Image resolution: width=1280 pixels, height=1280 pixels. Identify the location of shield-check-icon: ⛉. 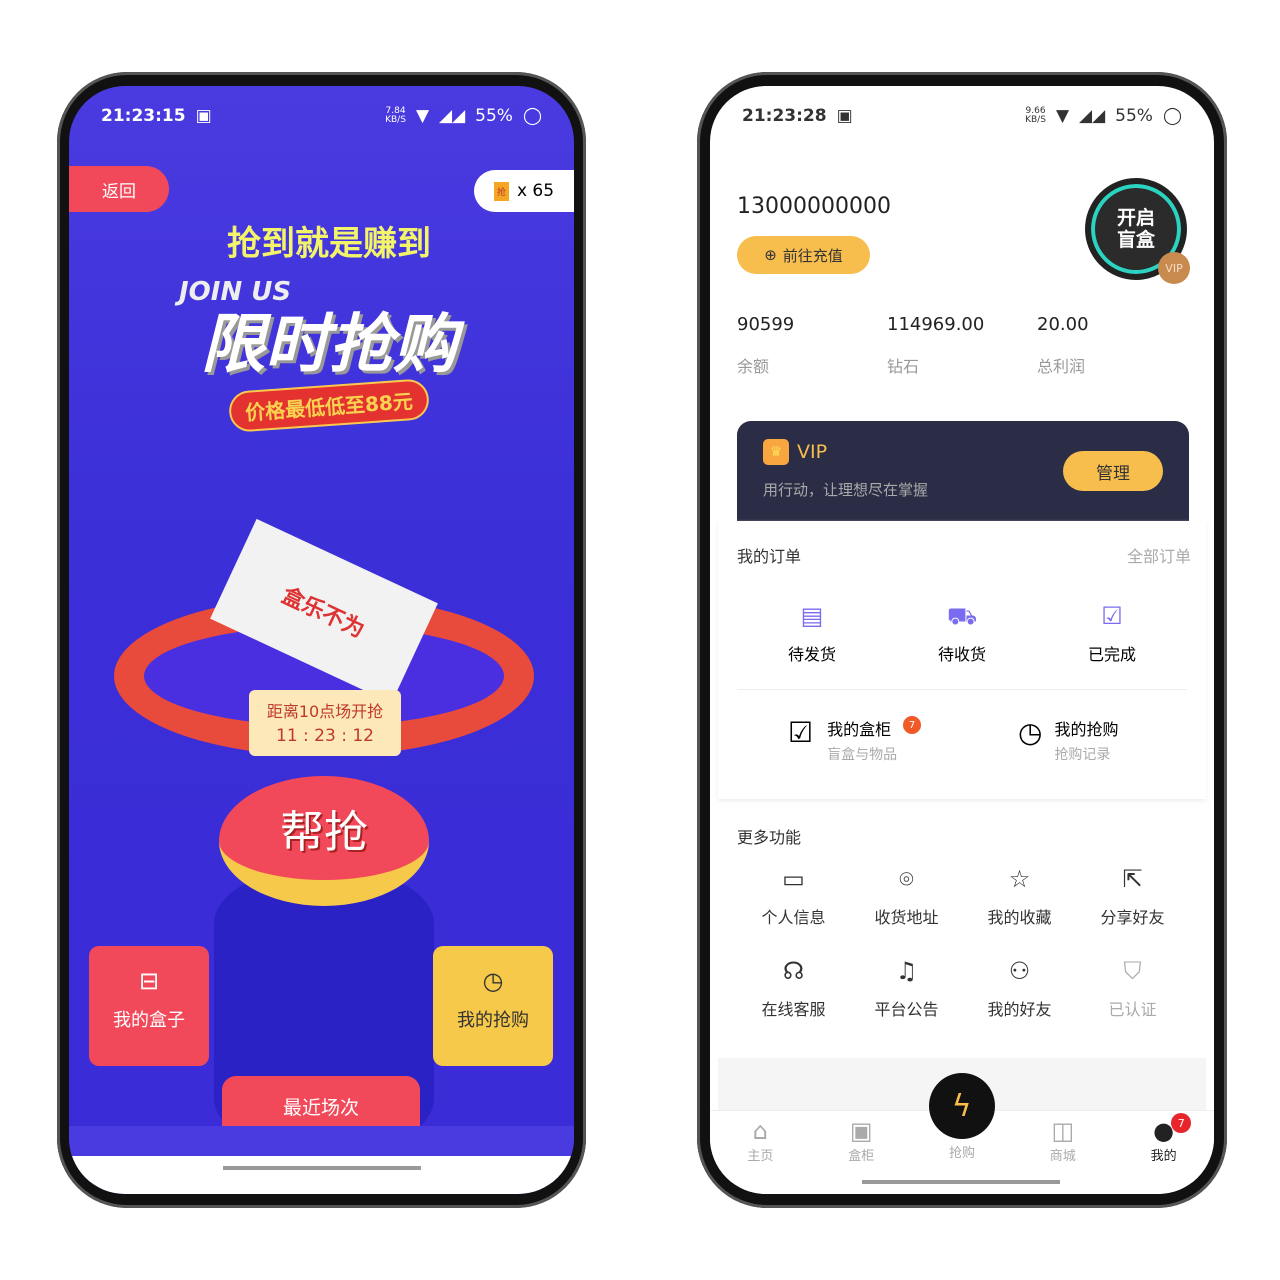
(1132, 971).